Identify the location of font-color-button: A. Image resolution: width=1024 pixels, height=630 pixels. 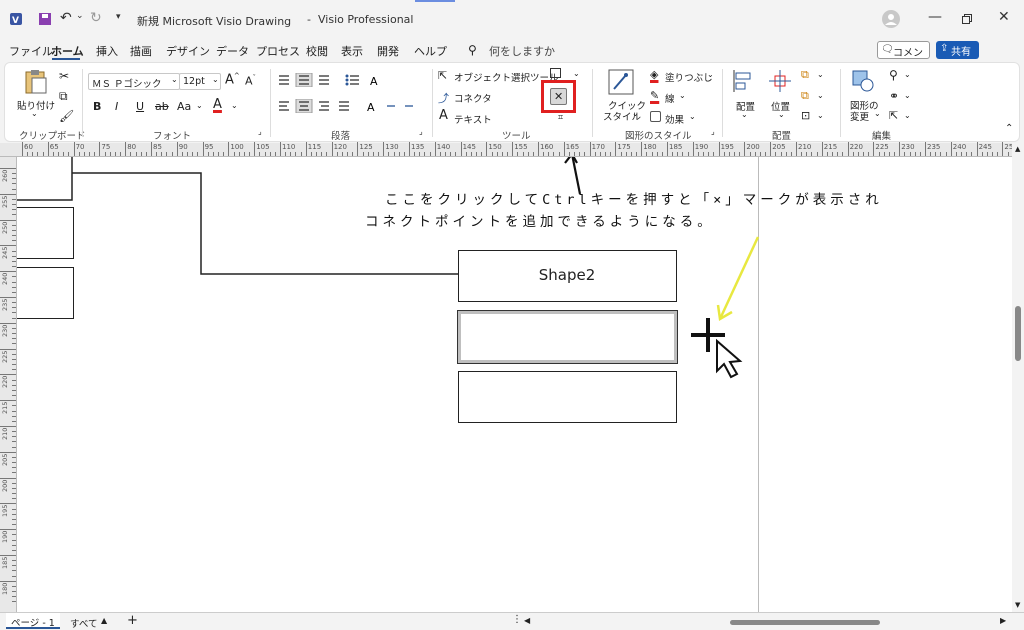
(217, 104).